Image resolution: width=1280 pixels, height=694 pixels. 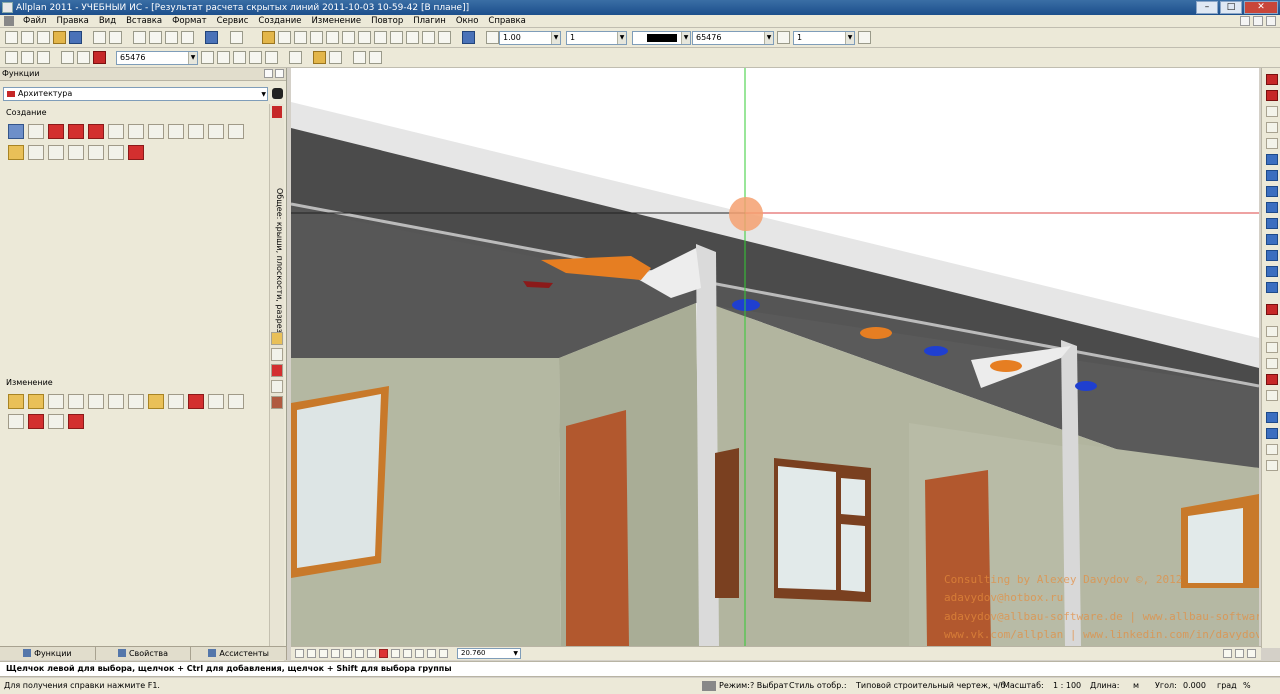 I want to click on roof-icon, so click(x=76, y=131).